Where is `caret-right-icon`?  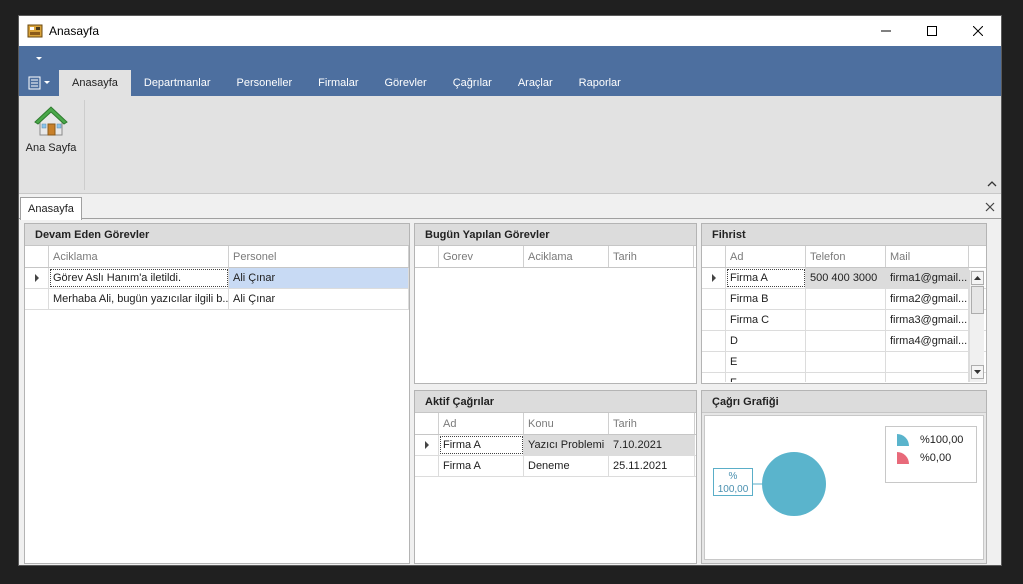
caret-right-icon is located at coordinates (713, 278).